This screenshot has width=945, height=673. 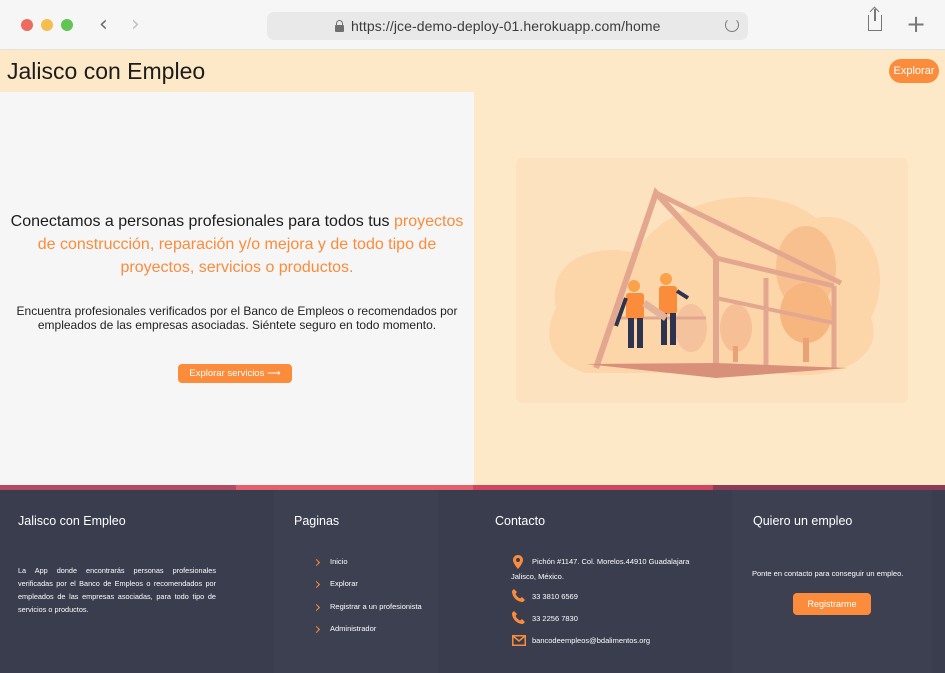 I want to click on new-tab-icon: +, so click(x=916, y=24).